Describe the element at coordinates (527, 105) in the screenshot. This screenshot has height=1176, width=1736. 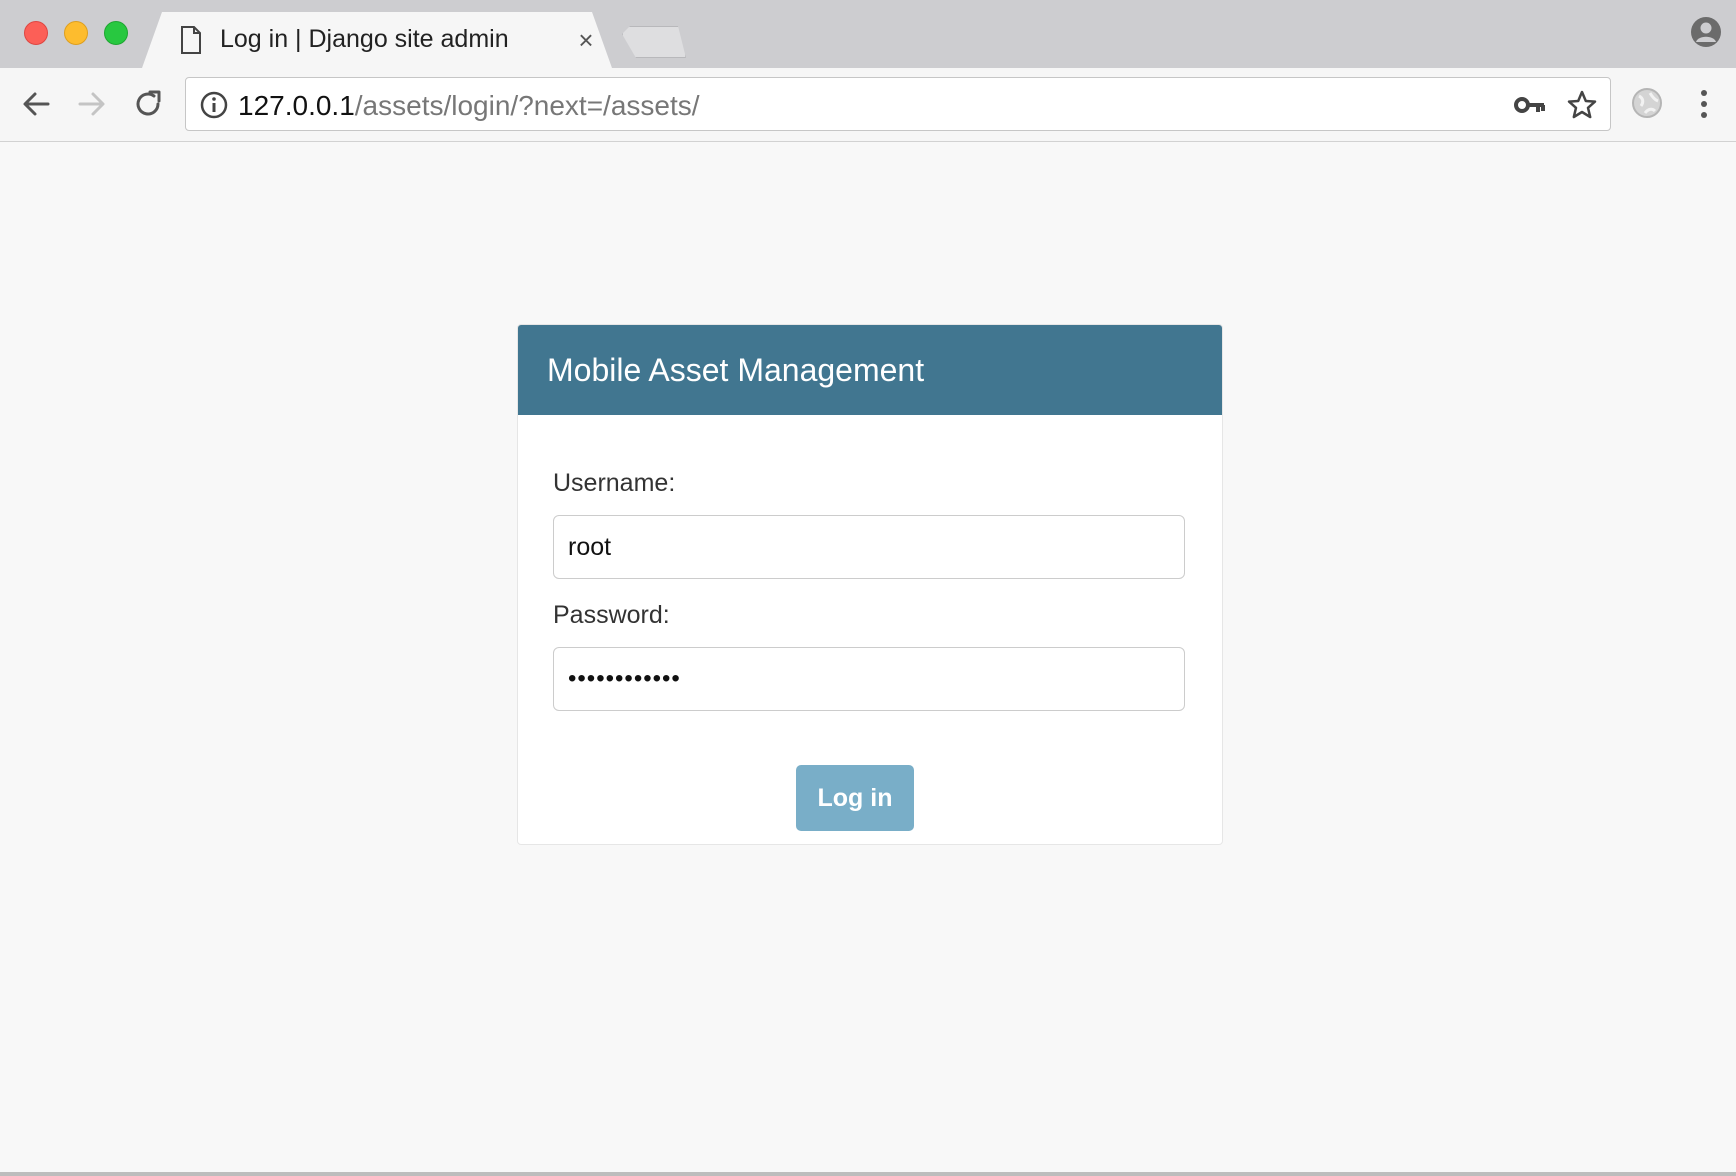
I see `url-path: /assets/login/?next=/assets/` at that location.